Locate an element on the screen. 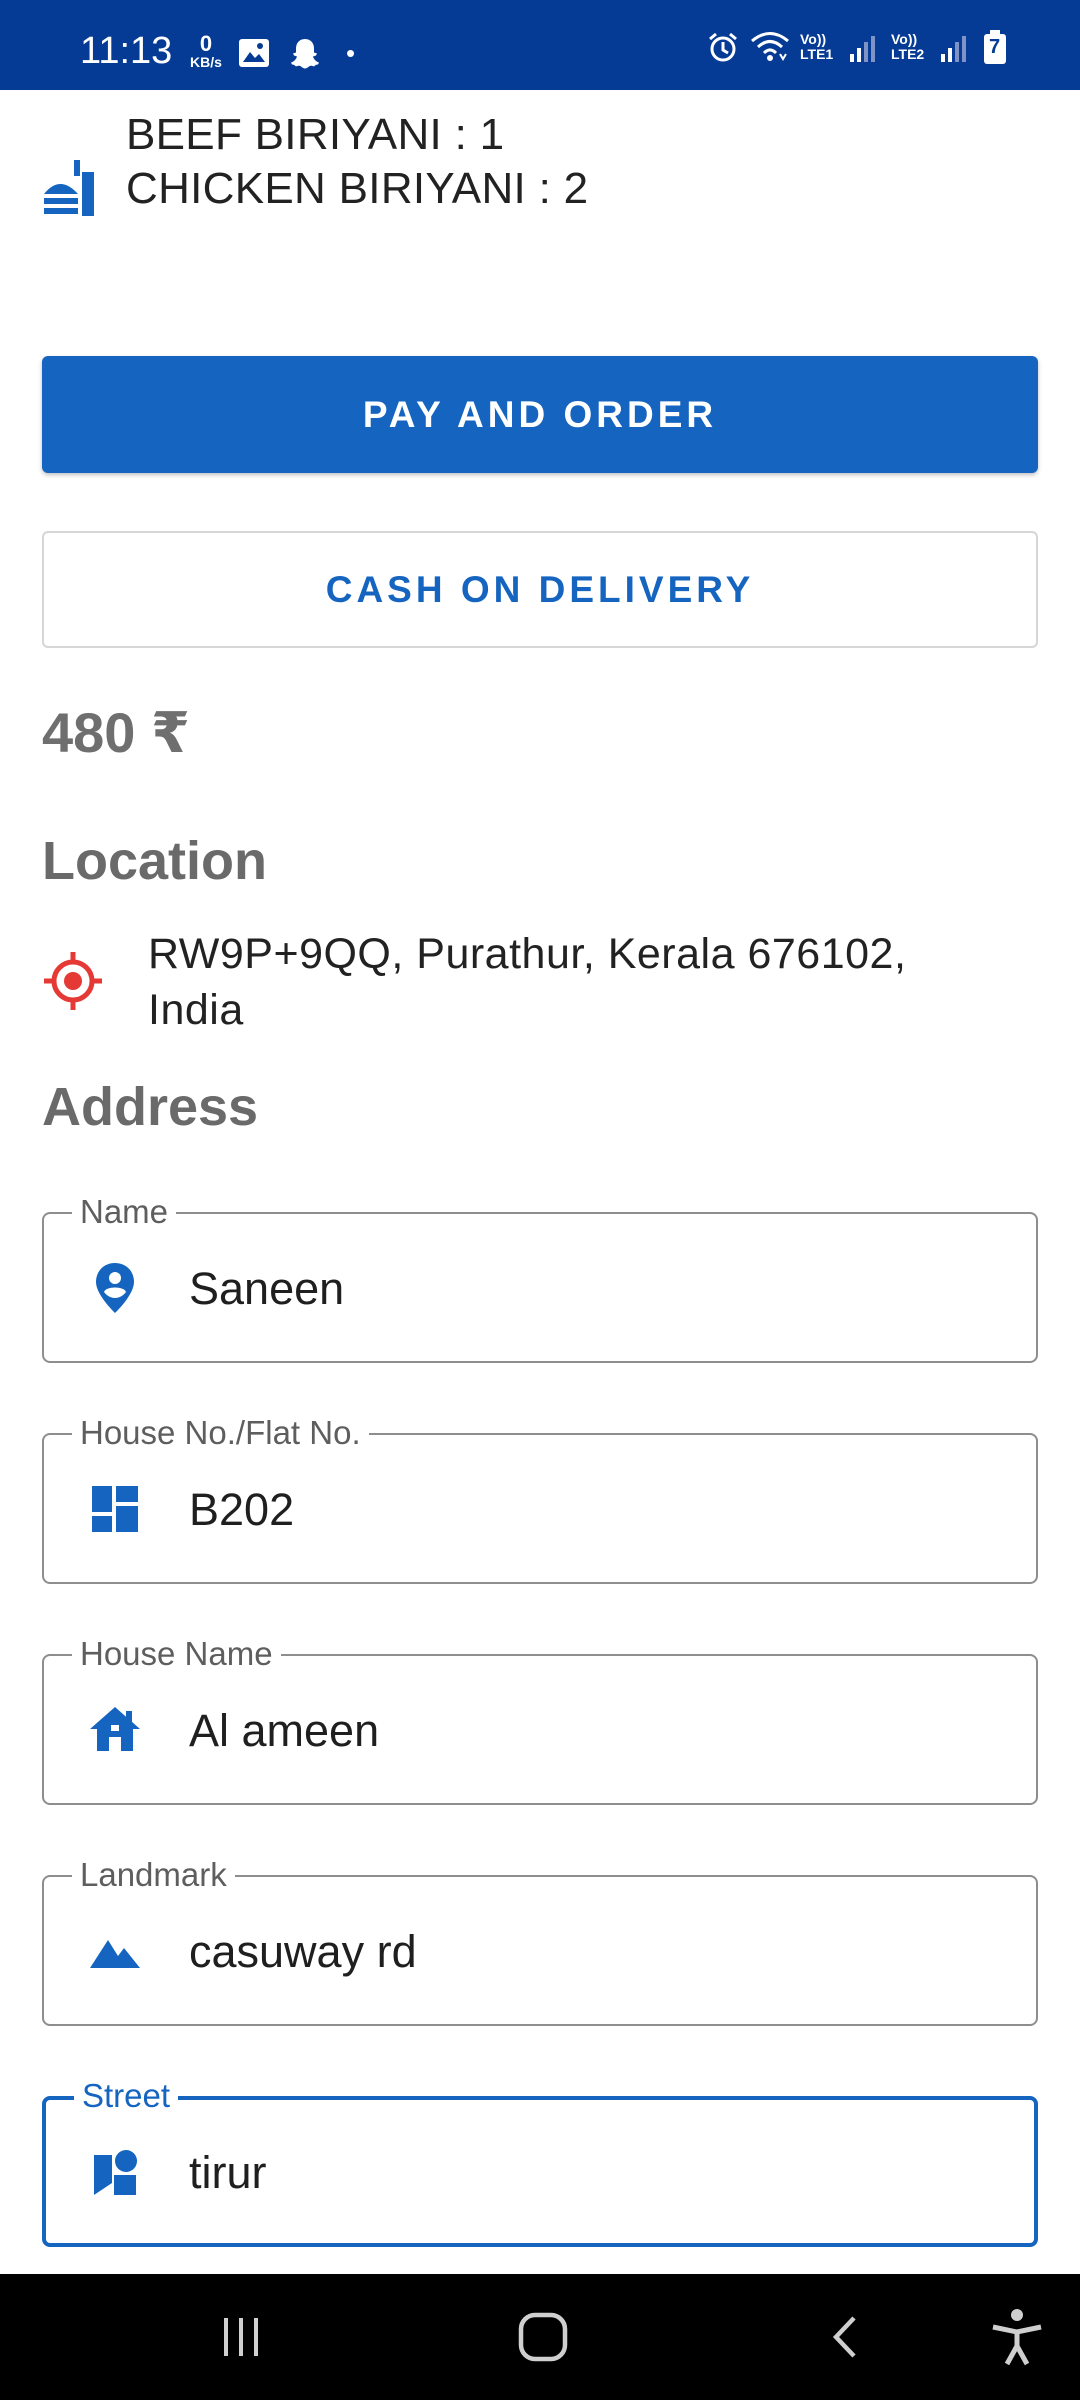 The image size is (1080, 2400). sim2-label: Vo)) LTE2 is located at coordinates (908, 46).